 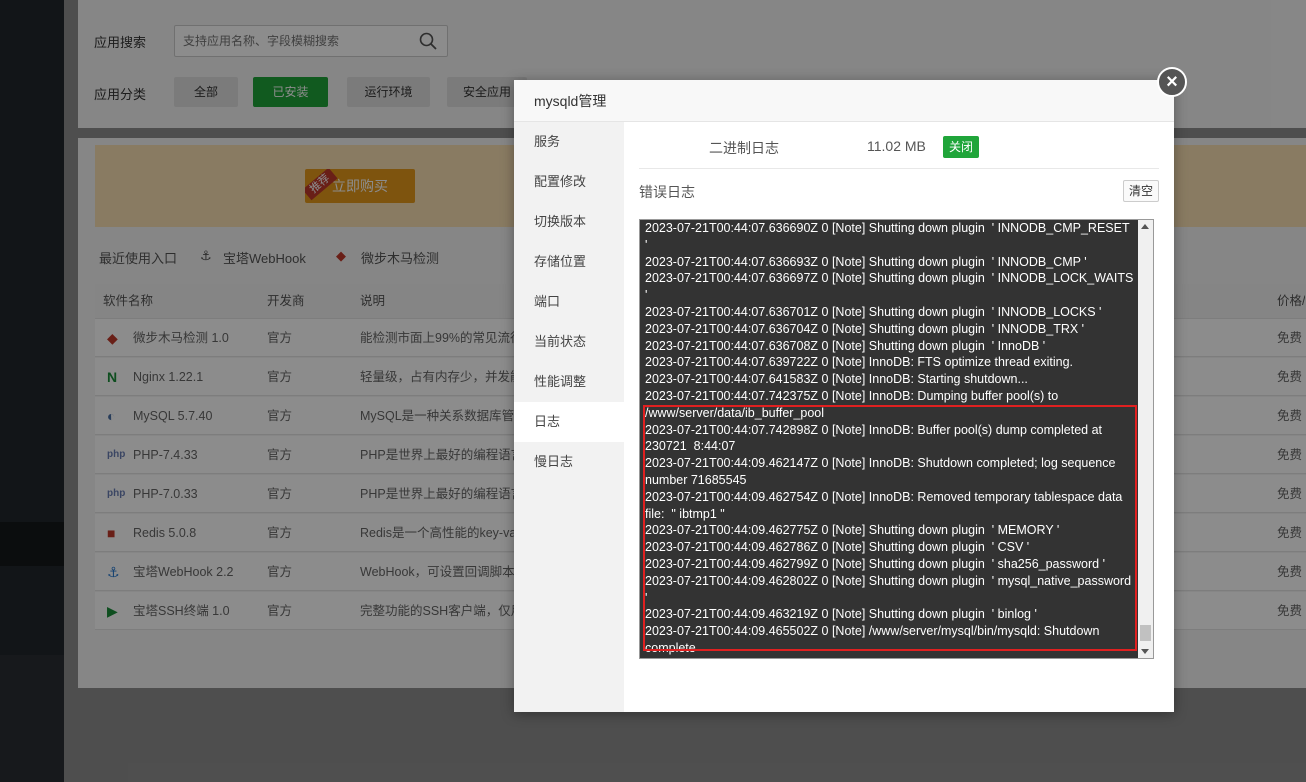 What do you see at coordinates (1145, 439) in the screenshot?
I see `log-scrollbar` at bounding box center [1145, 439].